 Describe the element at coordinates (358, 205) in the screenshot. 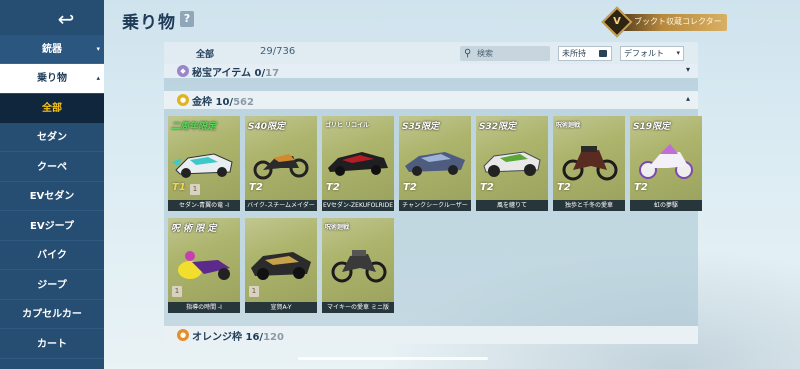

I see `vehicle-name: EVセダン-ZEKUFOLRIDE` at that location.